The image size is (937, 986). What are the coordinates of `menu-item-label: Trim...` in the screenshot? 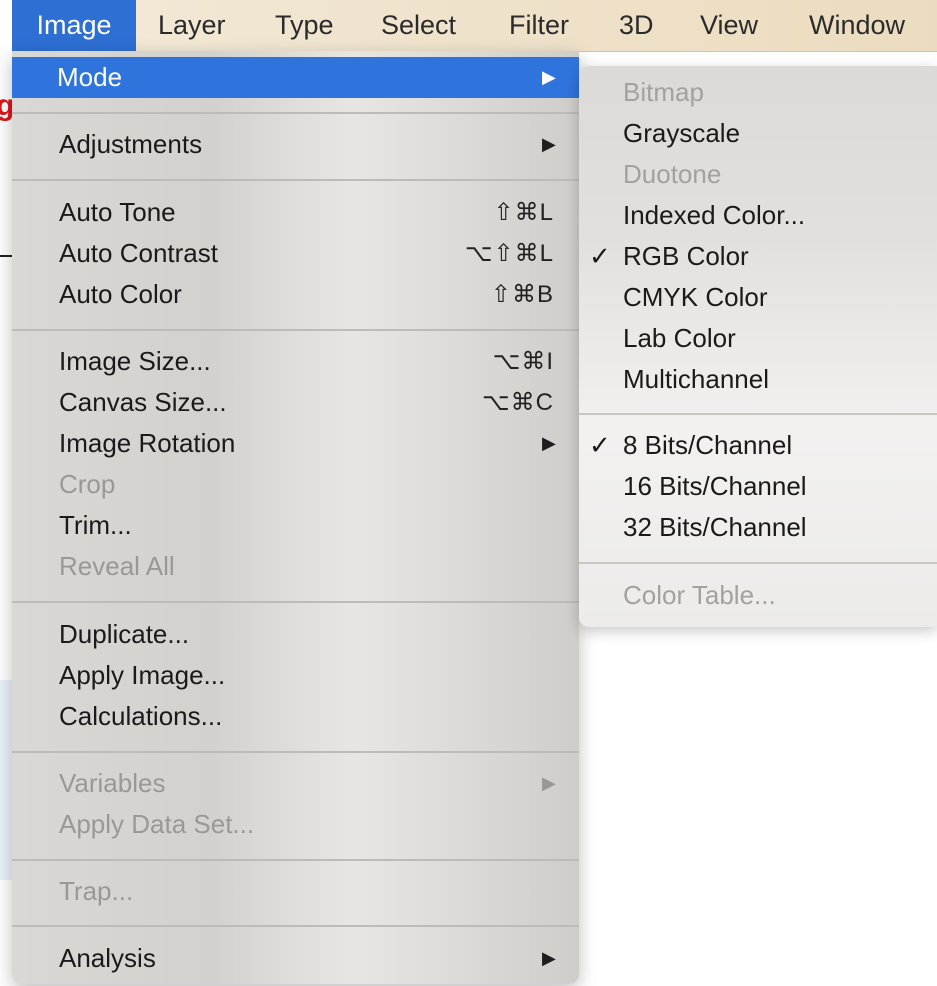 It's located at (95, 525).